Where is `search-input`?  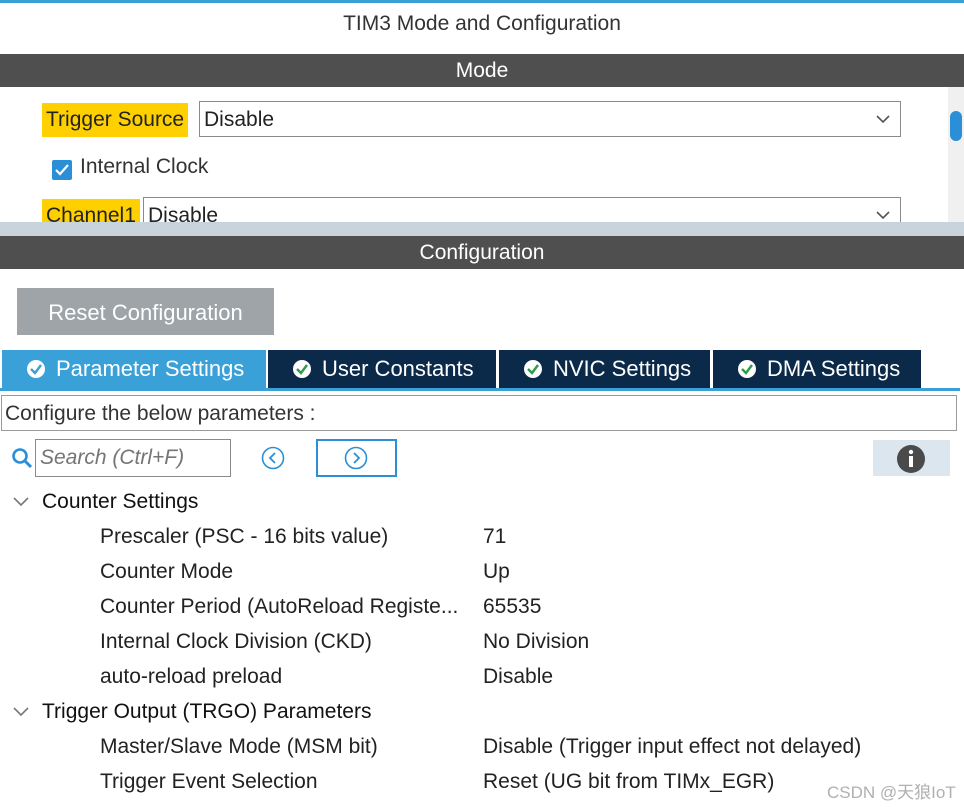 search-input is located at coordinates (133, 458).